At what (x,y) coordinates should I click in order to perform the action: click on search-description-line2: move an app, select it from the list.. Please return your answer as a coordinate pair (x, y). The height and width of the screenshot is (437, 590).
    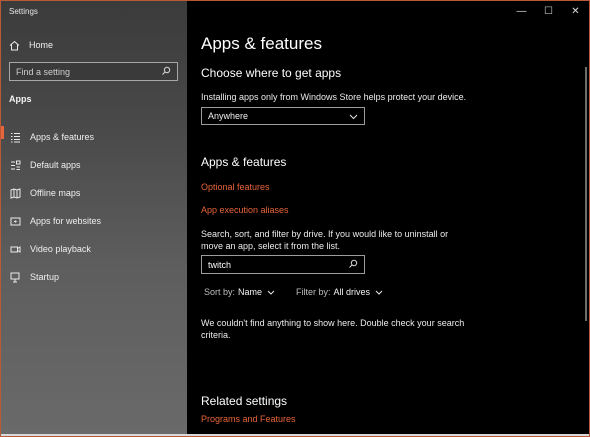
    Looking at the image, I should click on (271, 246).